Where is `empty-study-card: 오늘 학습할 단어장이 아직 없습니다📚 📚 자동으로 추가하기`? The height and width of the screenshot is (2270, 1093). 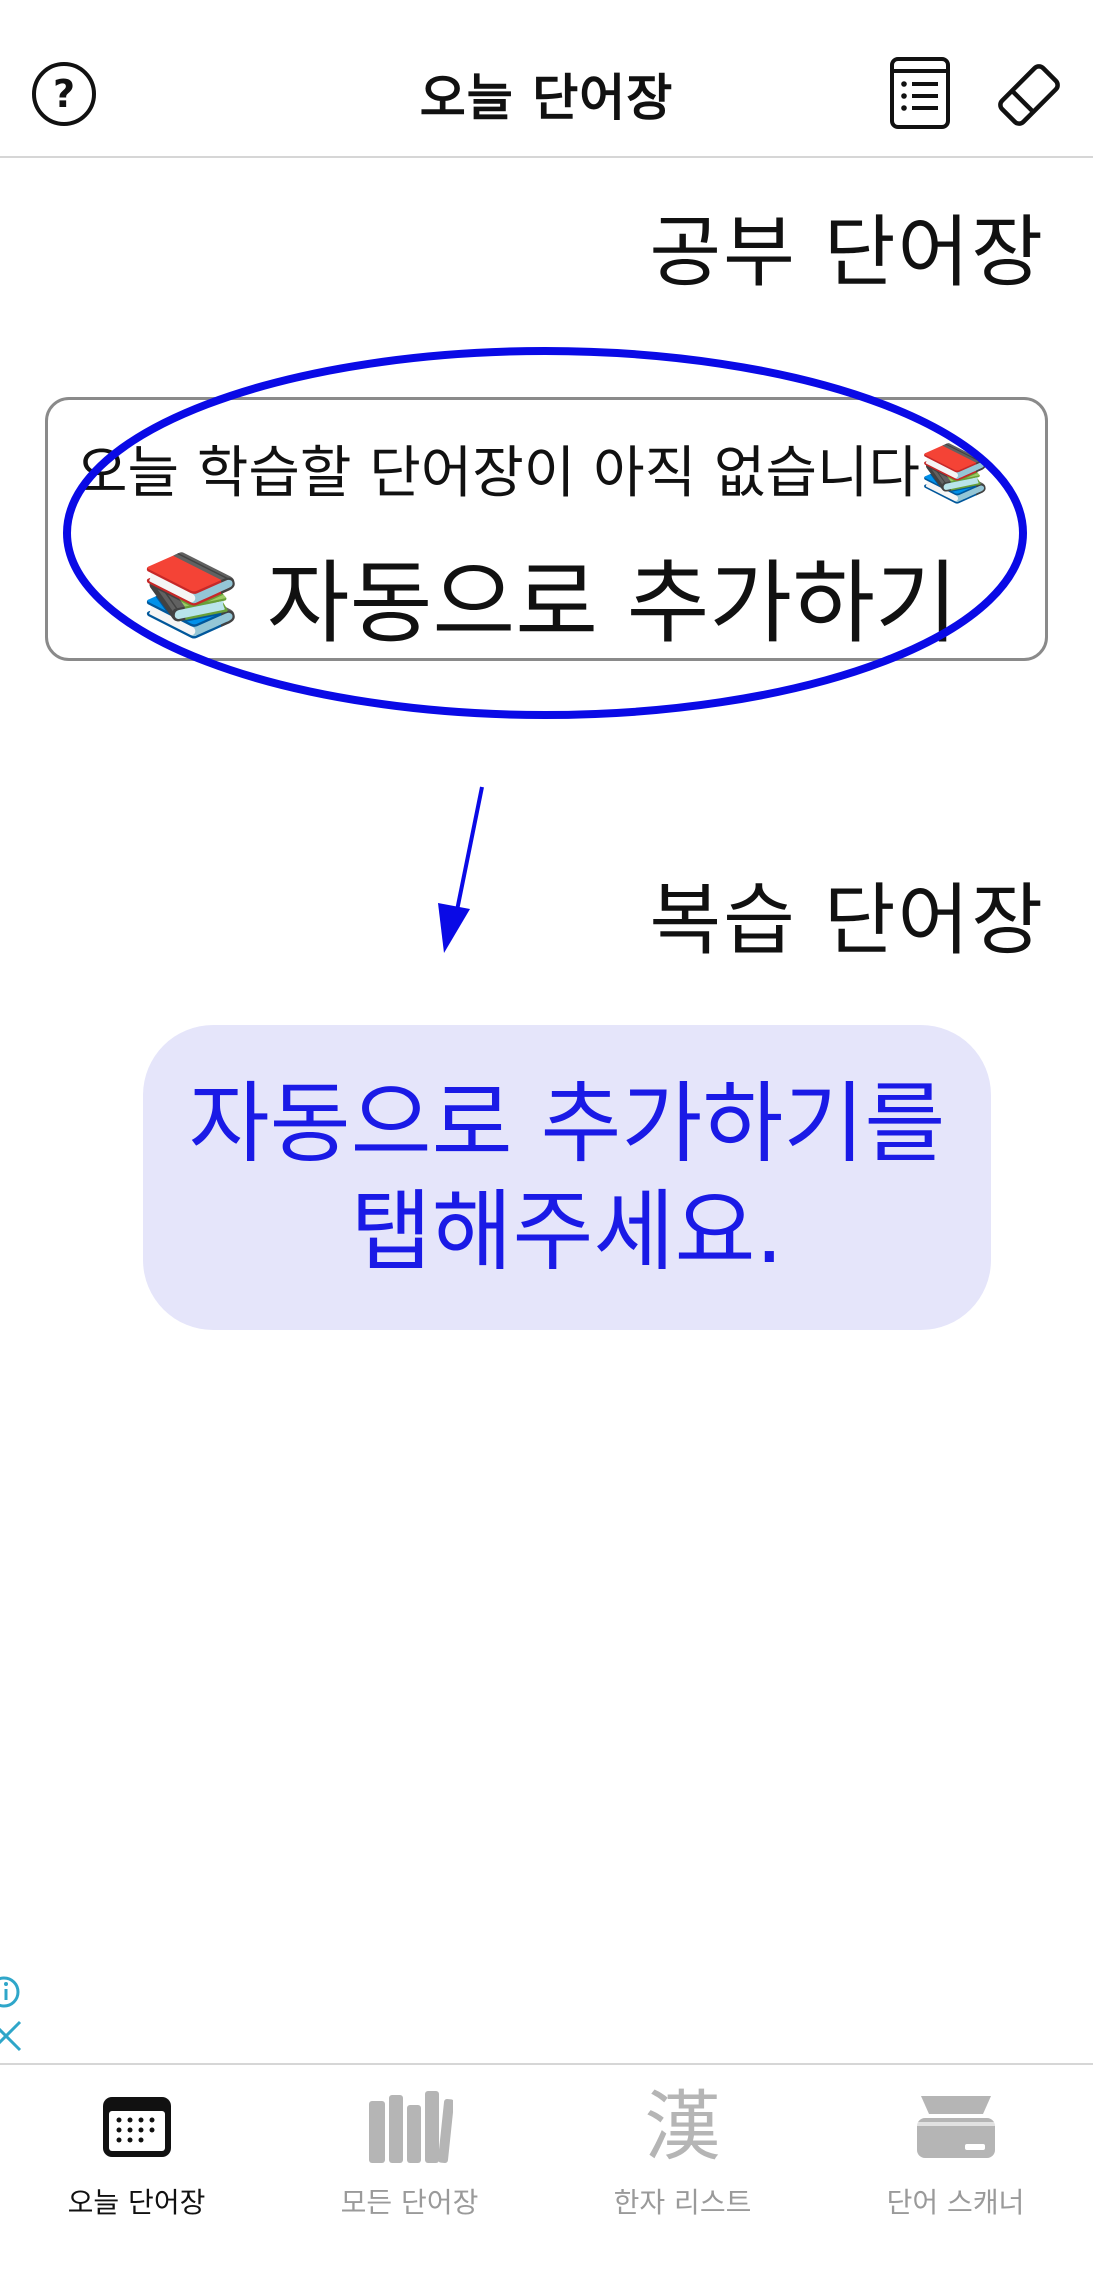
empty-study-card: 오늘 학습할 단어장이 아직 없습니다📚 📚 자동으로 추가하기 is located at coordinates (546, 529).